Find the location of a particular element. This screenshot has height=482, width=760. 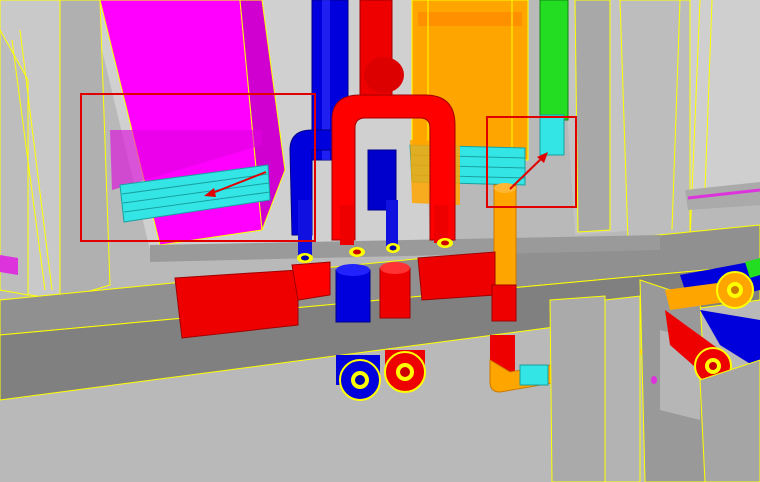

orange-pipe is located at coordinates (505, 239).